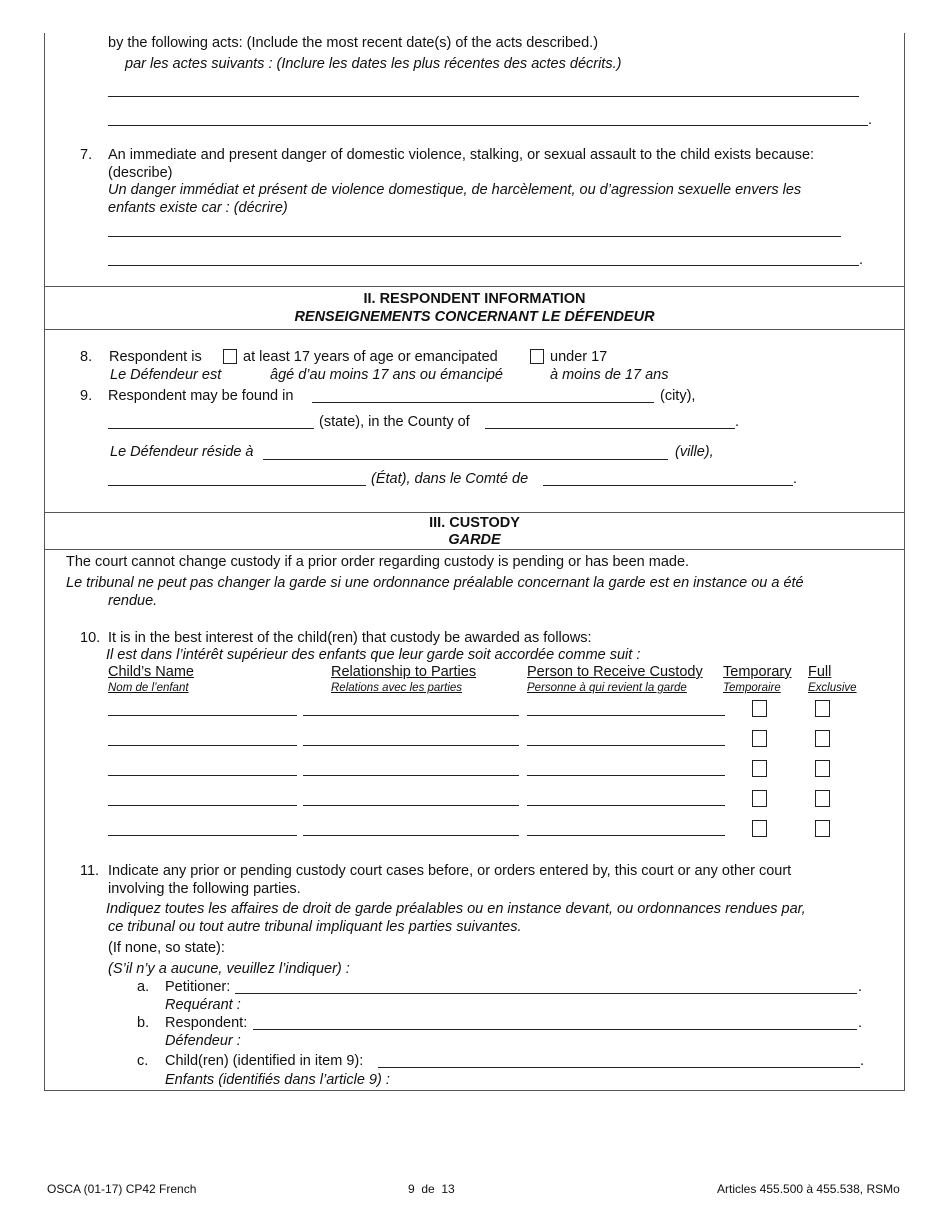 This screenshot has height=1230, width=950. Describe the element at coordinates (182, 452) in the screenshot. I see `item9-prefix-fr: Le Défendeur réside à` at that location.